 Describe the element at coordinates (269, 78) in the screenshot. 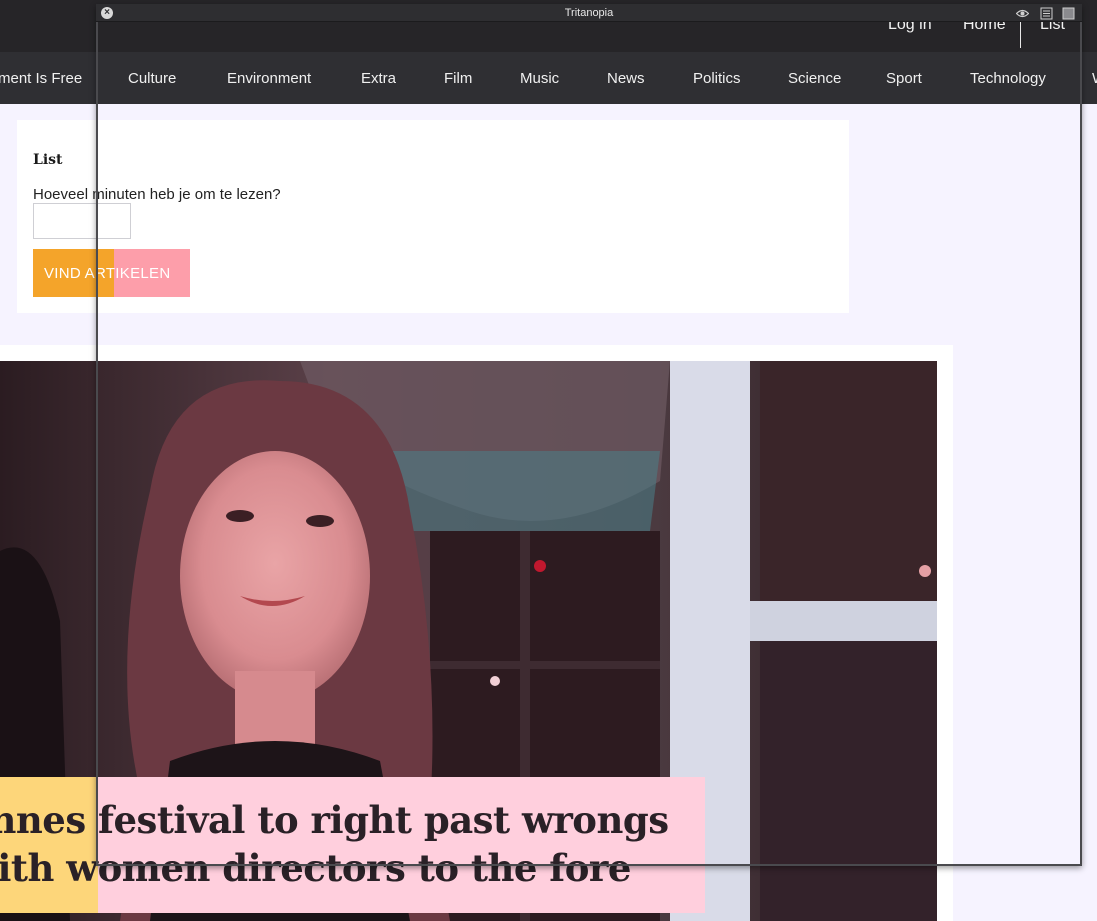

I see `nav-item-environment: Environment` at that location.